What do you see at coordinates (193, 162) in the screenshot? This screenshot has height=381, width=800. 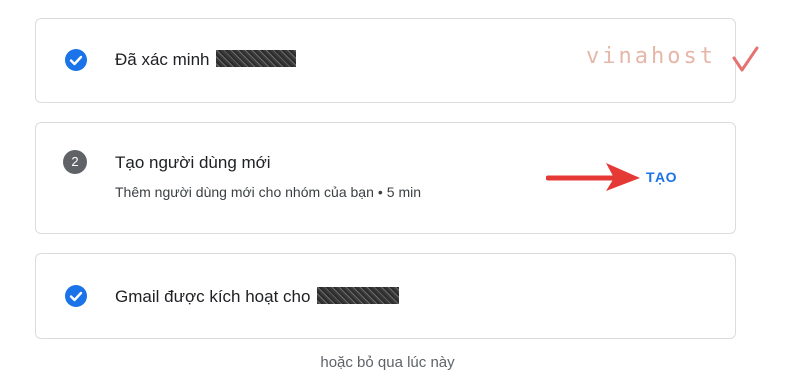 I see `step-title: Tạo người dùng mới` at bounding box center [193, 162].